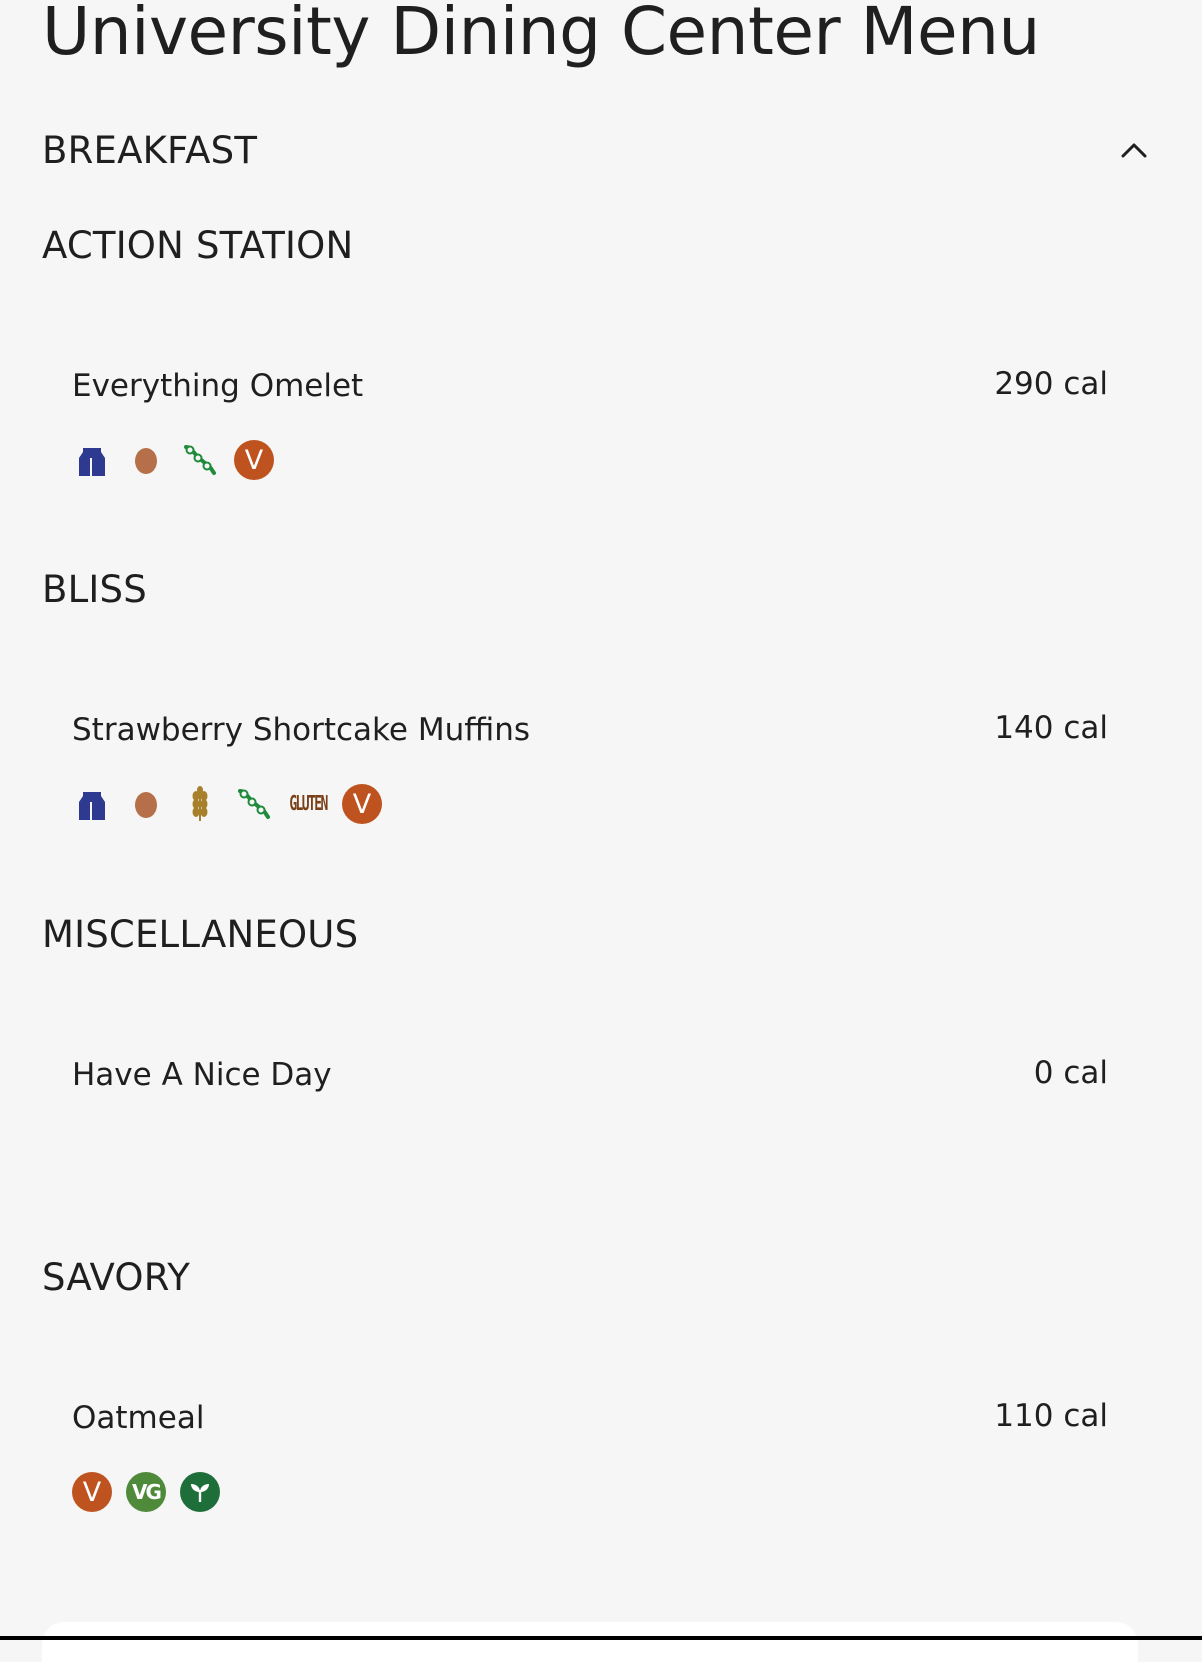  What do you see at coordinates (1134, 150) in the screenshot?
I see `chevron-up-icon` at bounding box center [1134, 150].